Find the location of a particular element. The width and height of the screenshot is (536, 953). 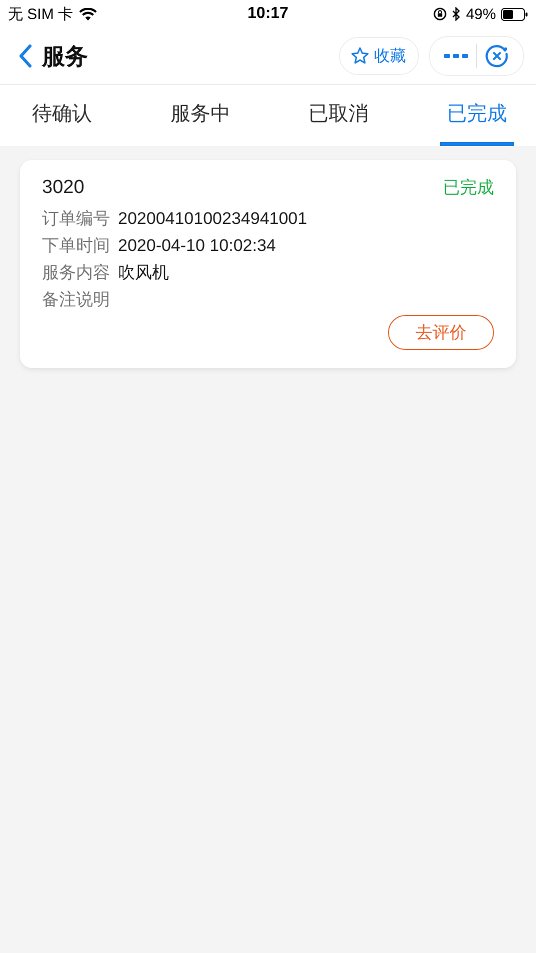

tab: 已取消 is located at coordinates (339, 115).